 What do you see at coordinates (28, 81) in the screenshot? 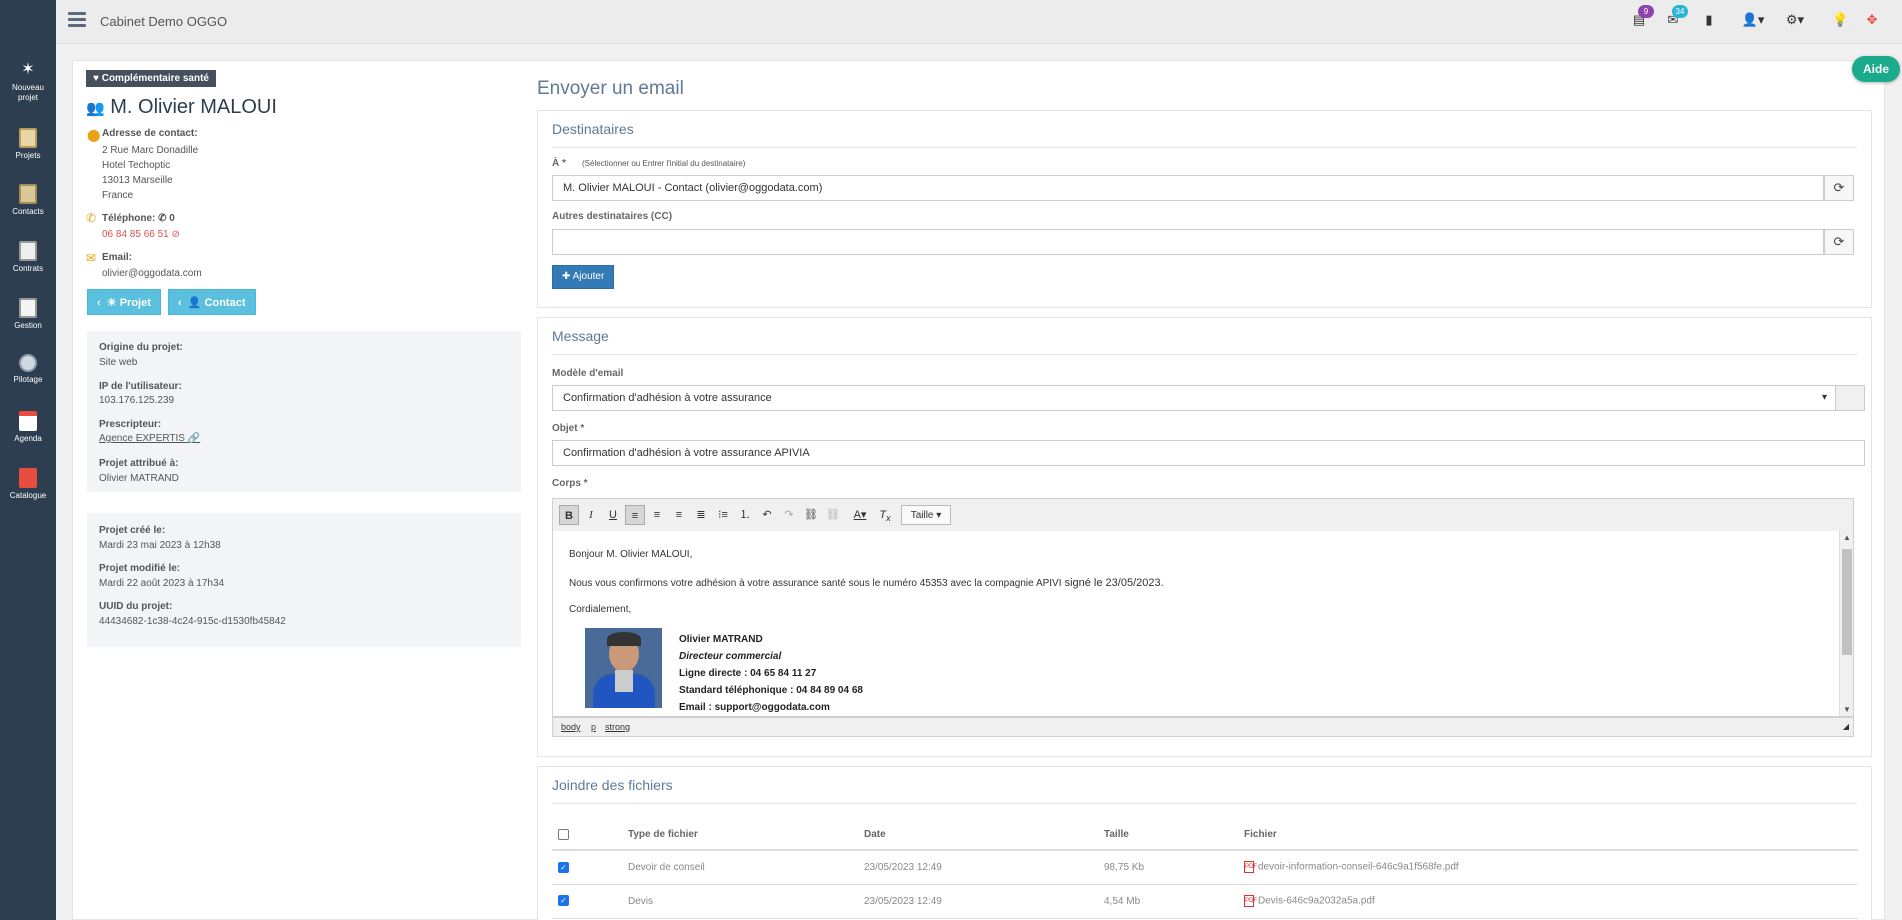
I see `sidebar-item-nouveau-projet: ✶ Nouveau projet` at bounding box center [28, 81].